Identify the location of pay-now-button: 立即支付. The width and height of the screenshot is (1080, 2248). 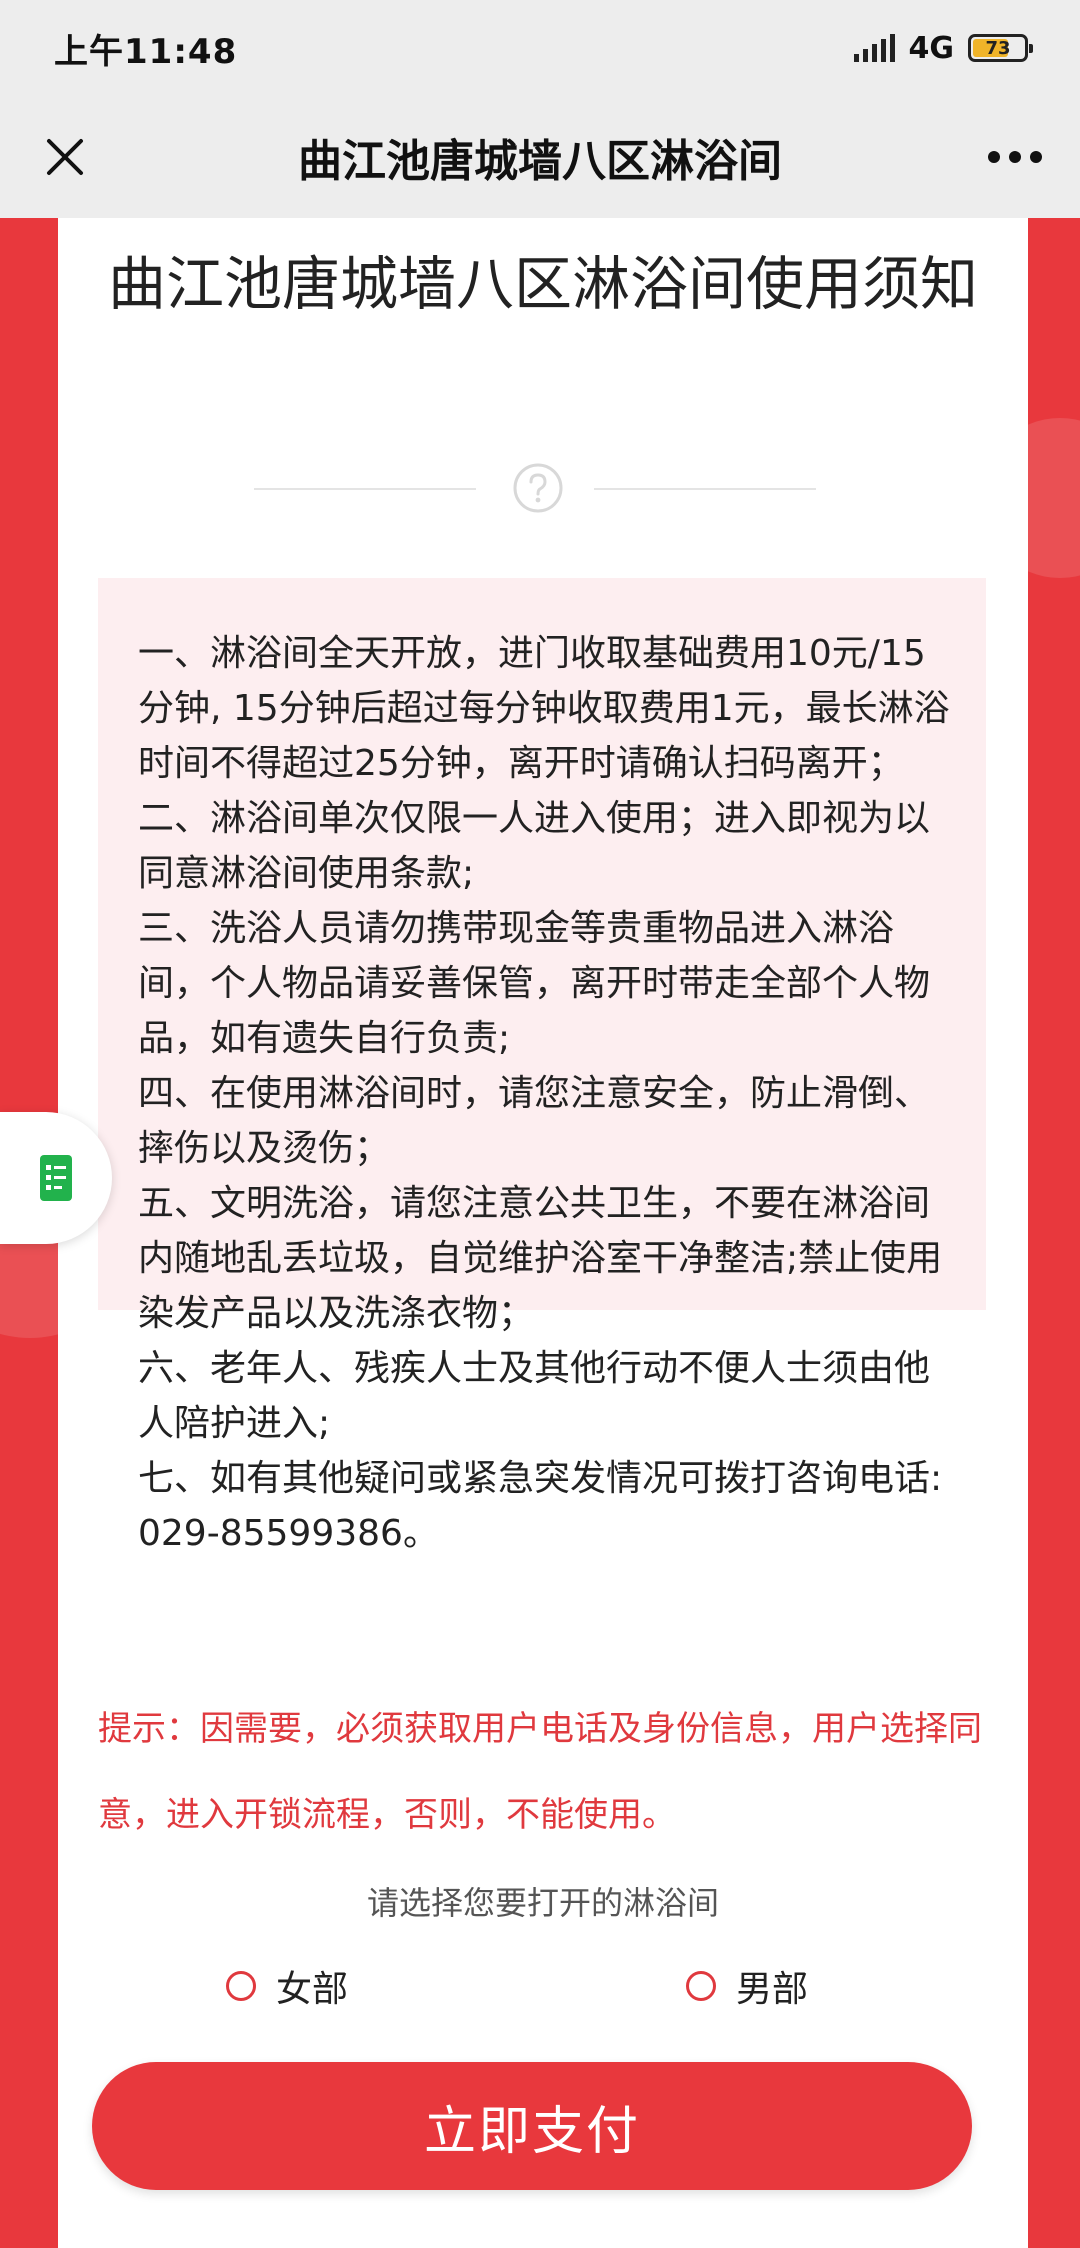
(532, 2126).